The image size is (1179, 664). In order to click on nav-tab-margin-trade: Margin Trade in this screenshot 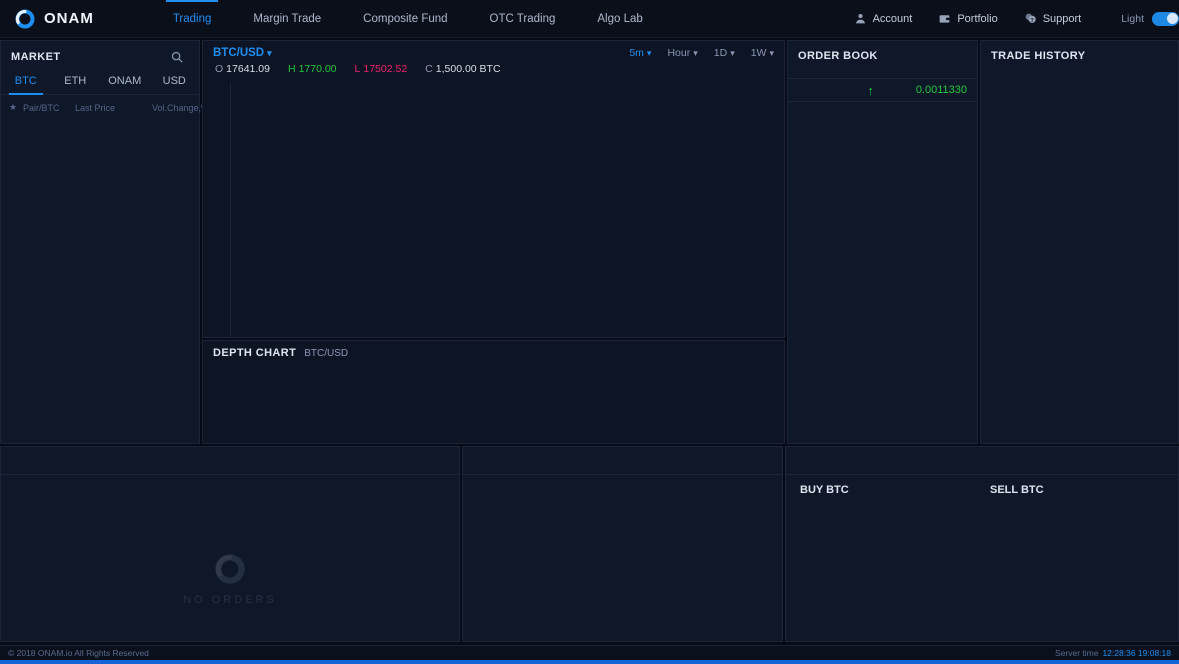, I will do `click(287, 19)`.